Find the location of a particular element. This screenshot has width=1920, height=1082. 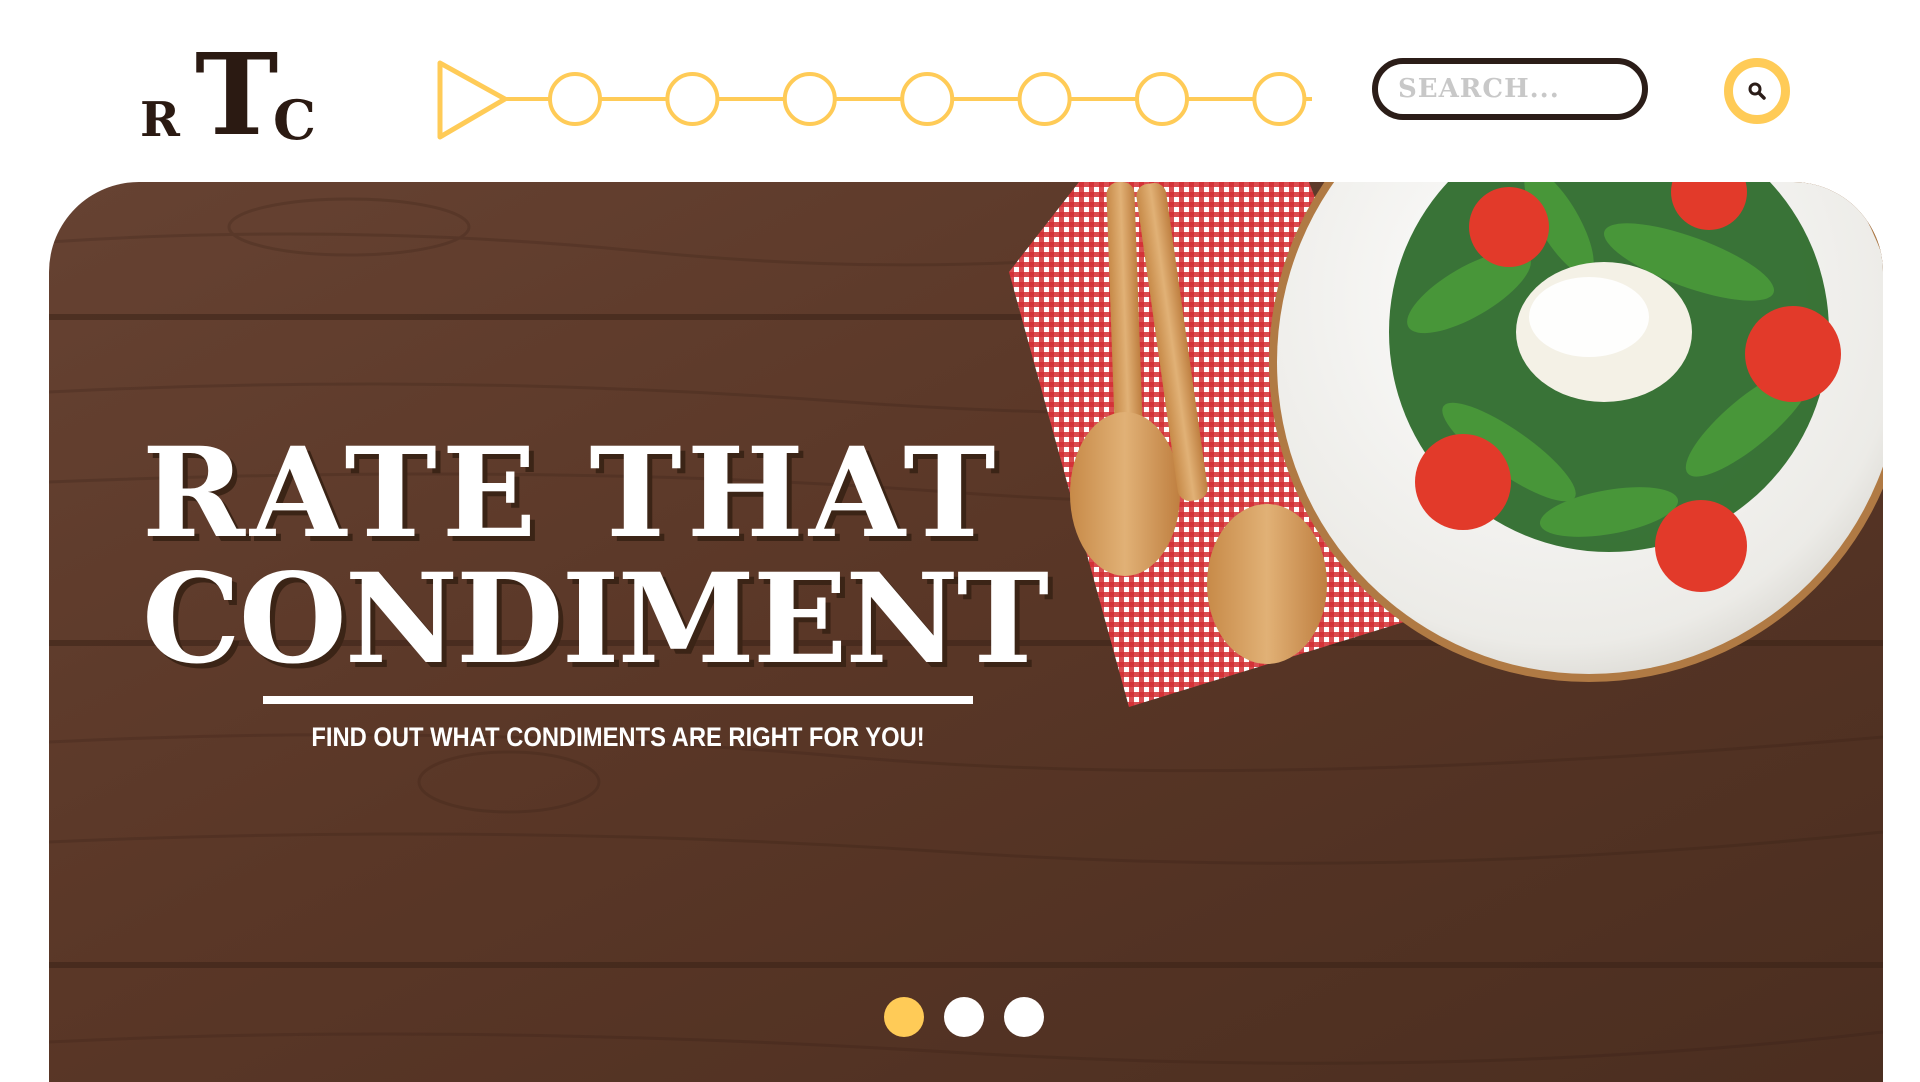

hero-divider is located at coordinates (618, 700).